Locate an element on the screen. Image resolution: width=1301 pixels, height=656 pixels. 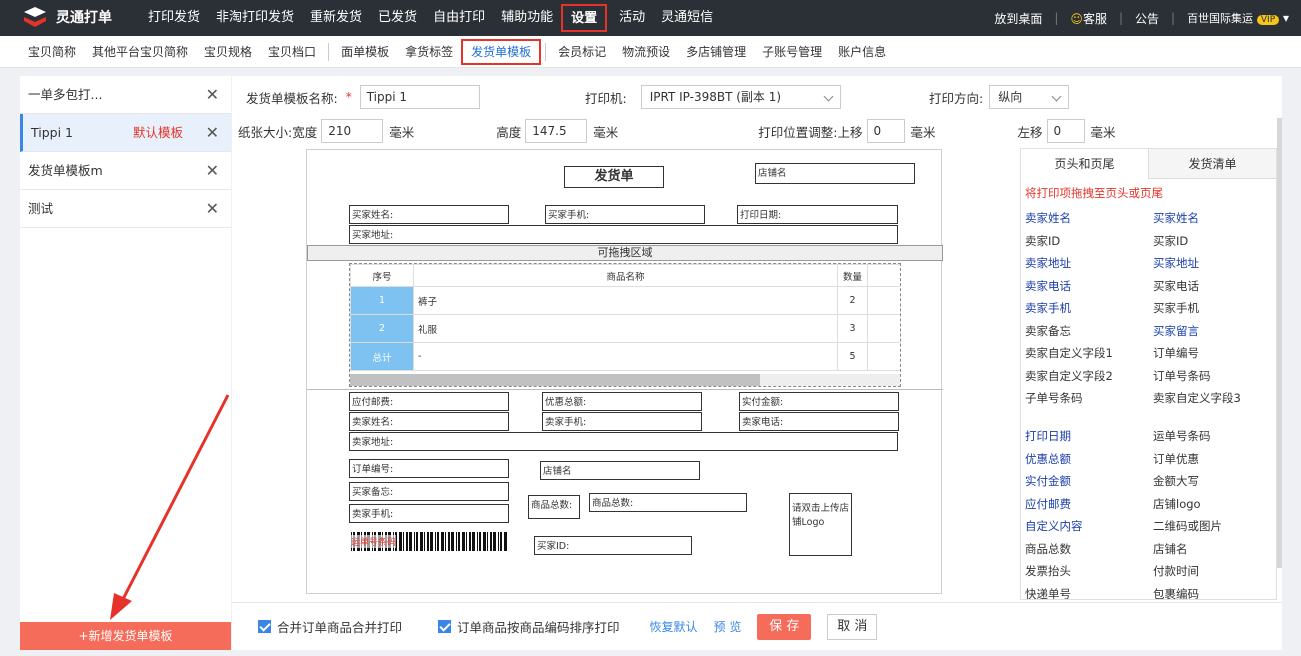
field-item: 买家姓名 is located at coordinates (1213, 218).